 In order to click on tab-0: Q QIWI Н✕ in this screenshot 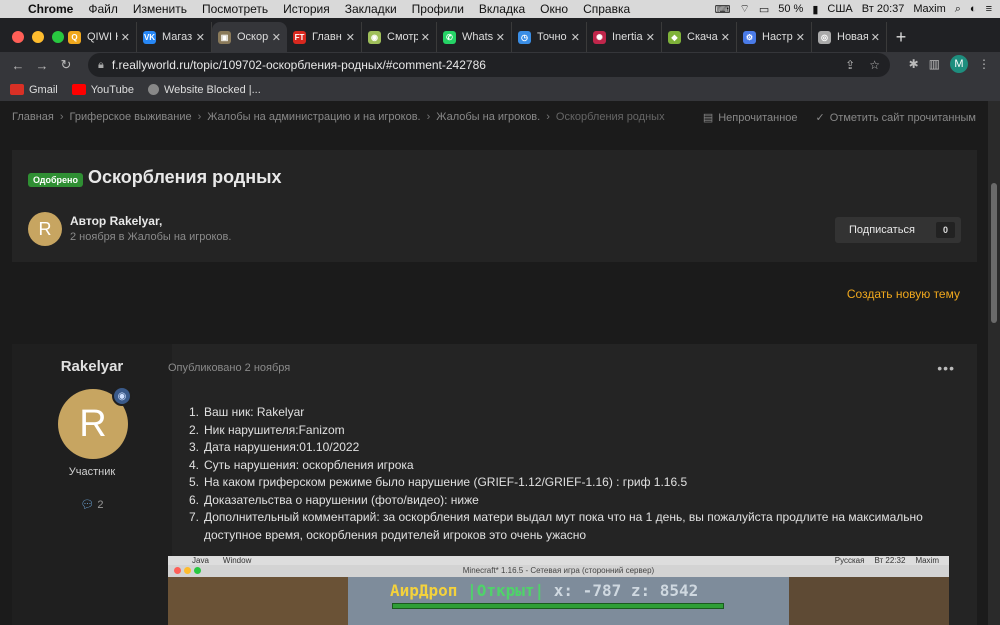, I will do `click(99, 37)`.